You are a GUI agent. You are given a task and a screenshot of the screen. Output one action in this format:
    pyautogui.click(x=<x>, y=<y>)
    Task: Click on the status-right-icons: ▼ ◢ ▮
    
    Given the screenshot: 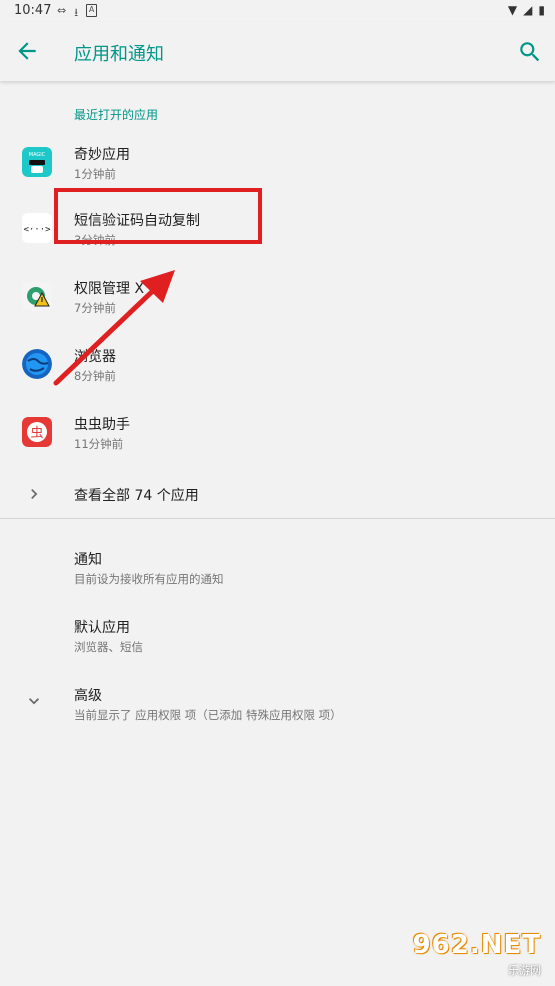 What is the action you would take?
    pyautogui.click(x=526, y=10)
    